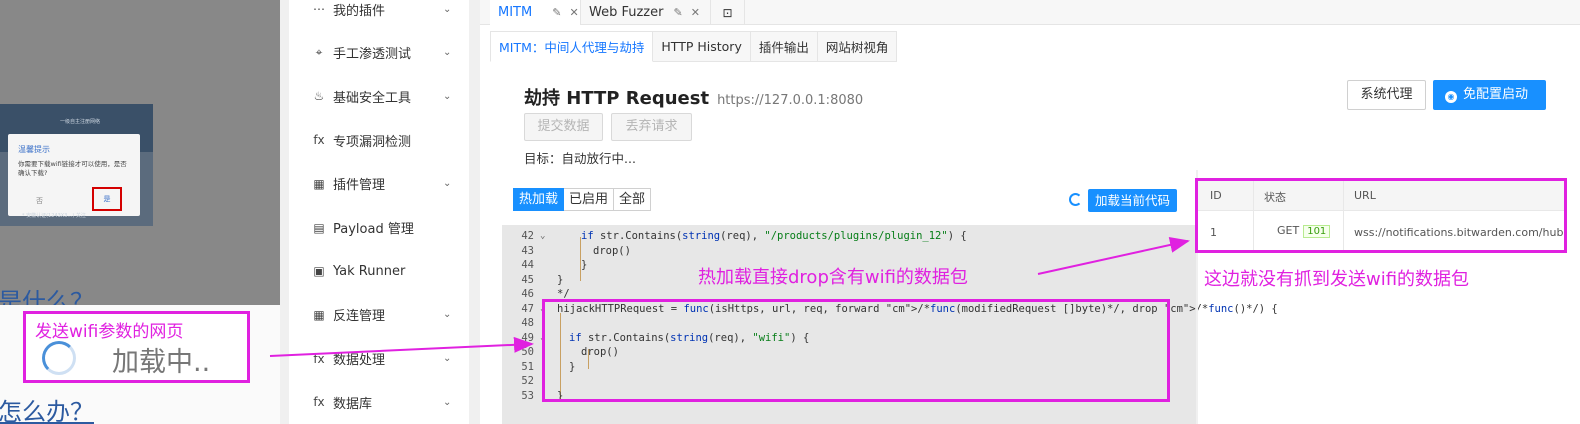 This screenshot has height=424, width=1580. Describe the element at coordinates (107, 199) in the screenshot. I see `dialog-yes-button: 是` at that location.